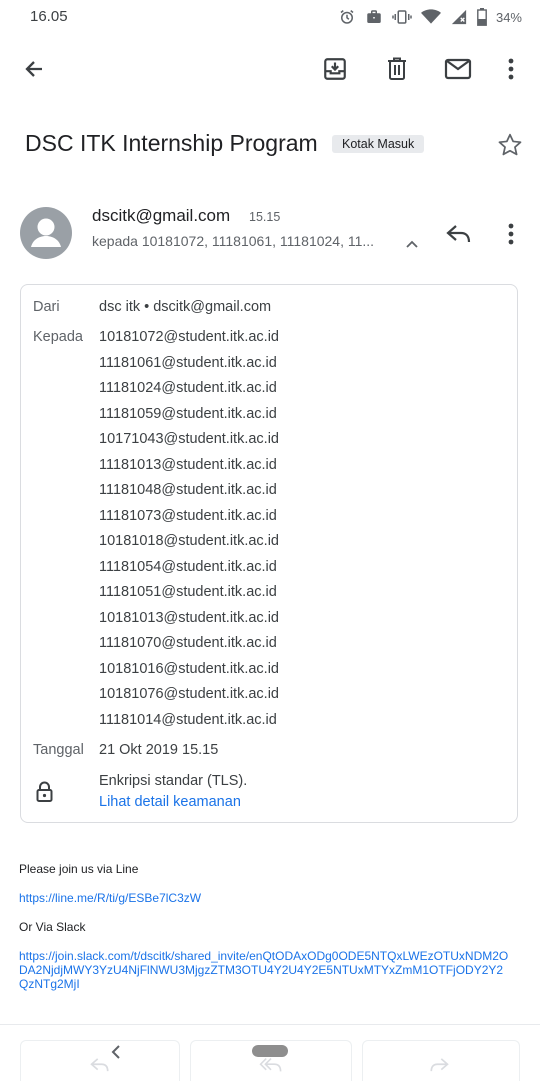  I want to click on home-pill, so click(270, 1051).